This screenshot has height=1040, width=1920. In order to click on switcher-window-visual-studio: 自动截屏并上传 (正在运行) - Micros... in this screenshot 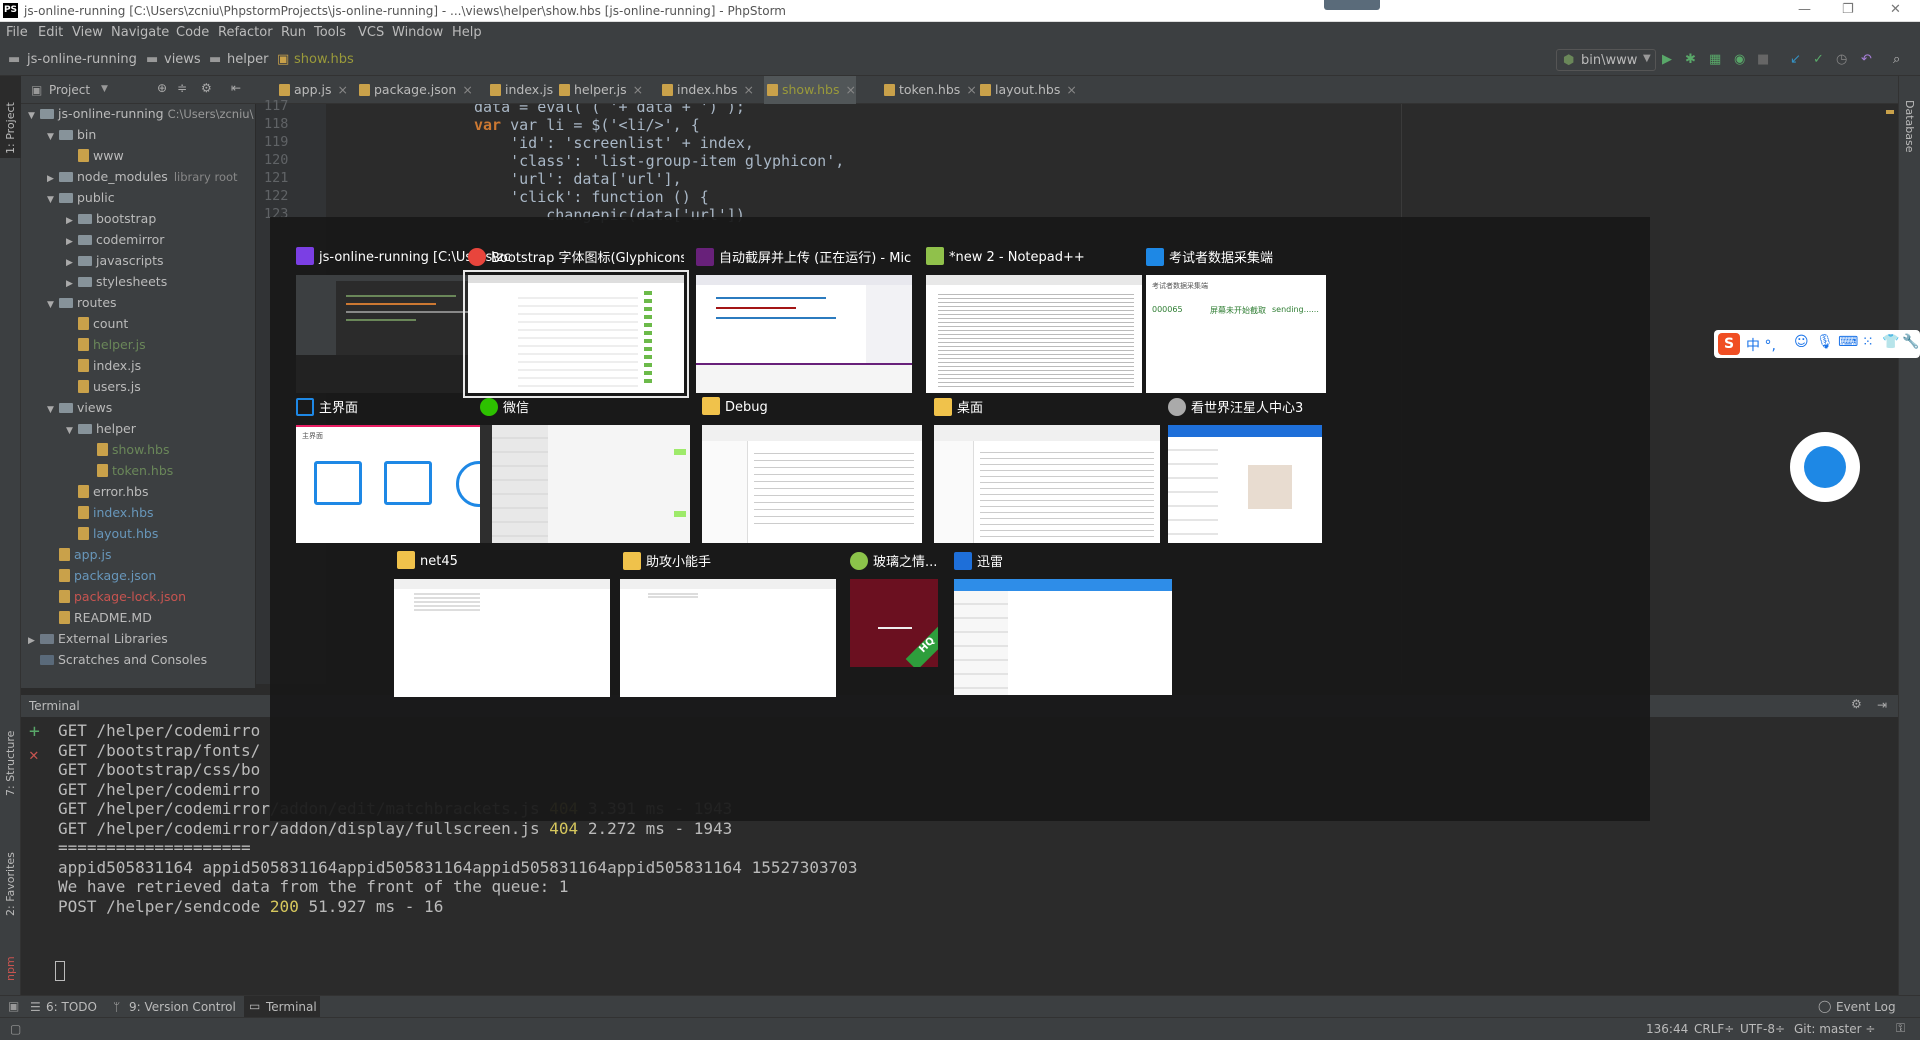, I will do `click(804, 322)`.